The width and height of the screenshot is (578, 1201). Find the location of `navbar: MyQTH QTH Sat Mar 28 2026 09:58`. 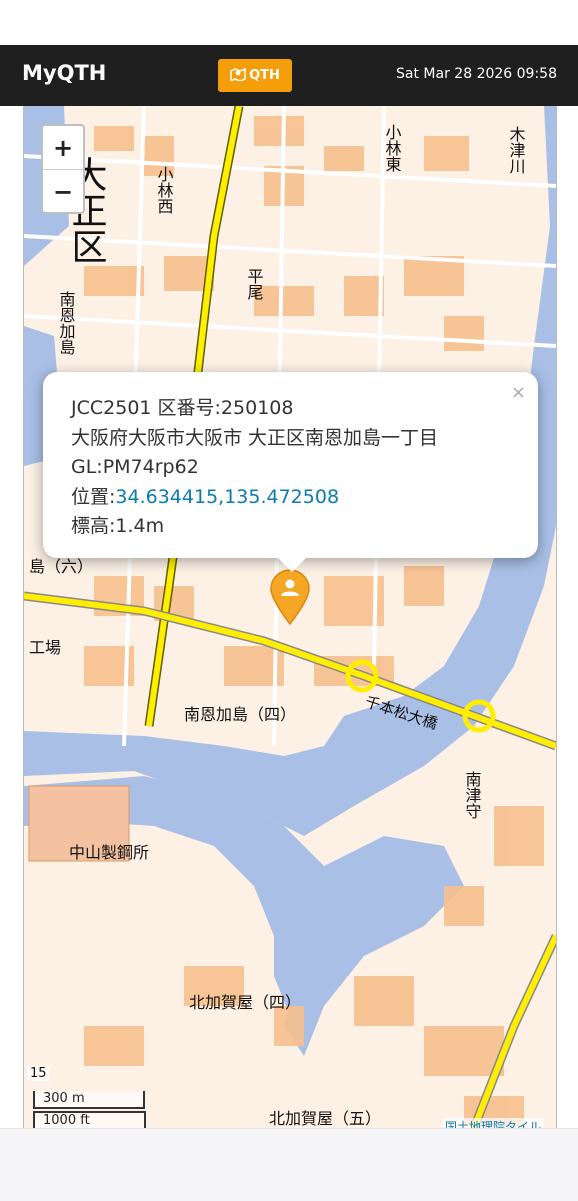

navbar: MyQTH QTH Sat Mar 28 2026 09:58 is located at coordinates (289, 75).